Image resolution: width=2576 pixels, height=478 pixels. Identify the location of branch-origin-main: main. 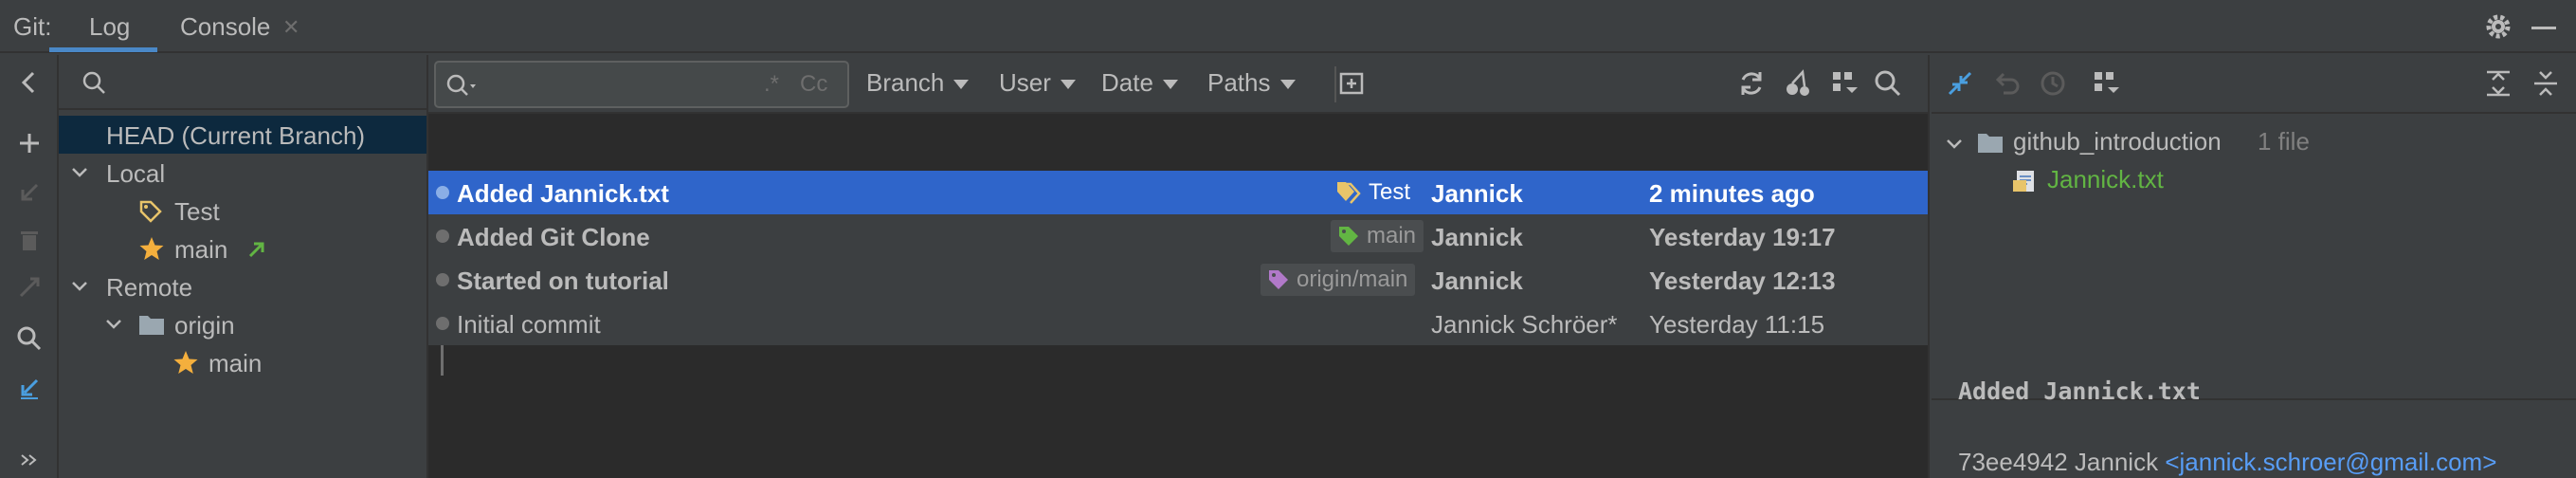
(242, 362).